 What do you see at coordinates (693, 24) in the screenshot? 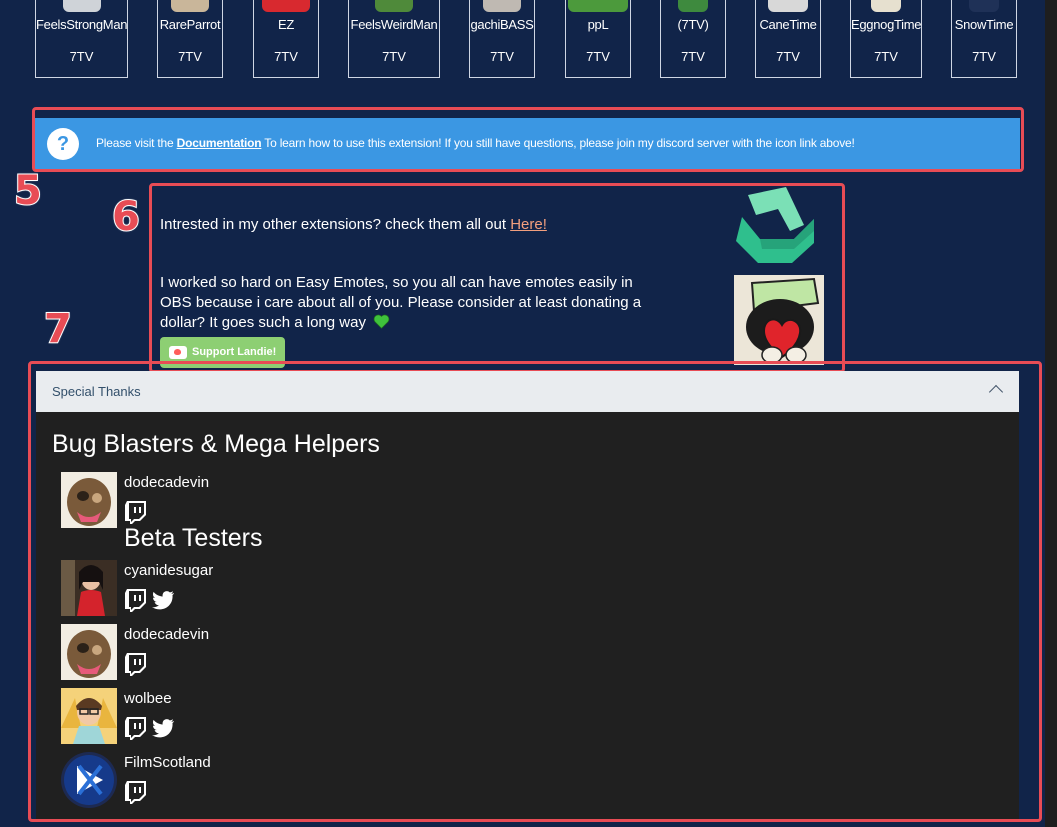
I see `emote-name: (7TV)` at bounding box center [693, 24].